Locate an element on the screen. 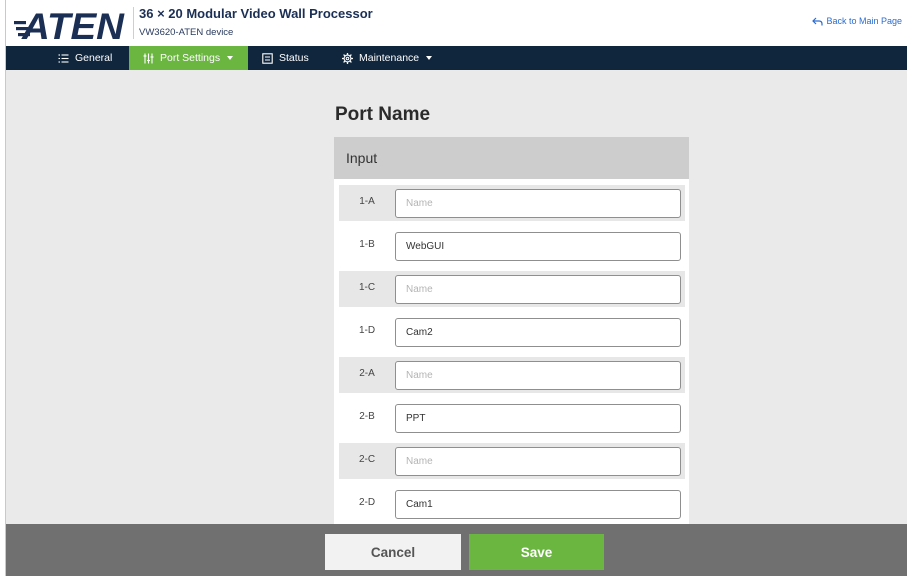  back-link-label: Back to Main Page is located at coordinates (864, 21).